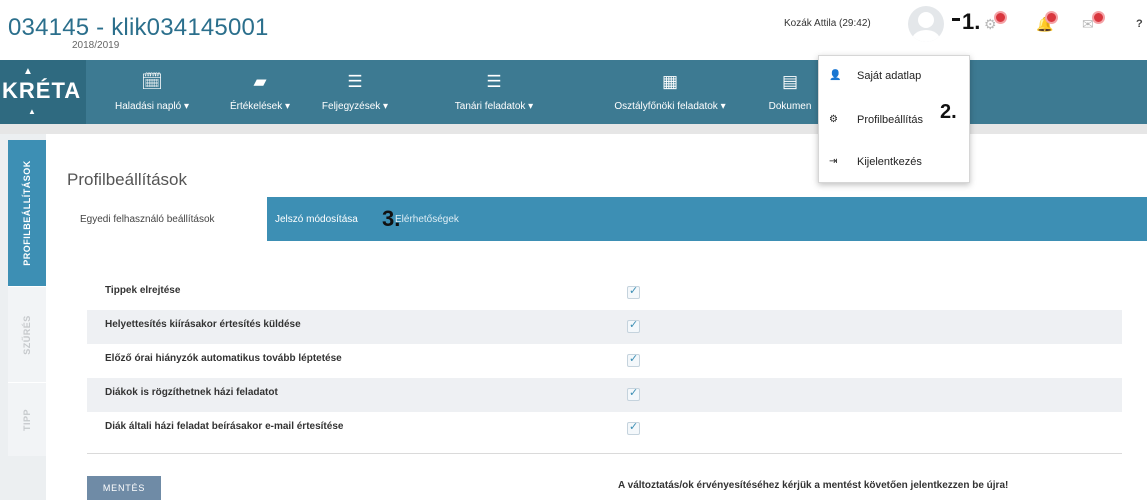 This screenshot has height=500, width=1147. I want to click on sidetab-tipp: TIPP, so click(27, 419).